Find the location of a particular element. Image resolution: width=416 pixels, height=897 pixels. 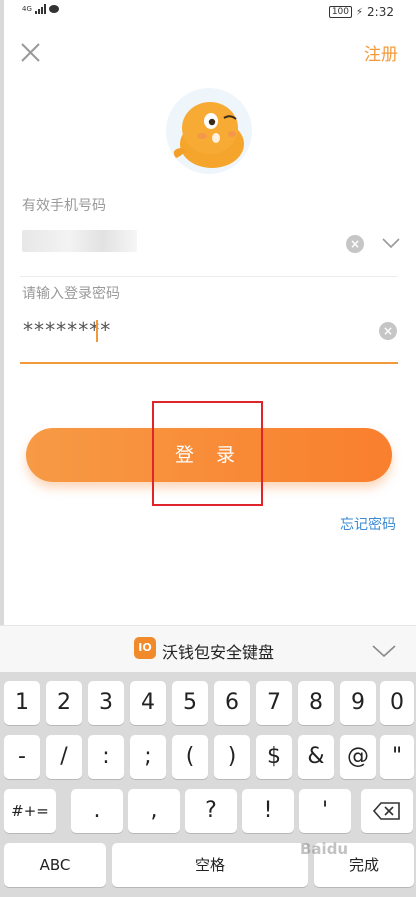

key-5: 5 is located at coordinates (190, 703).